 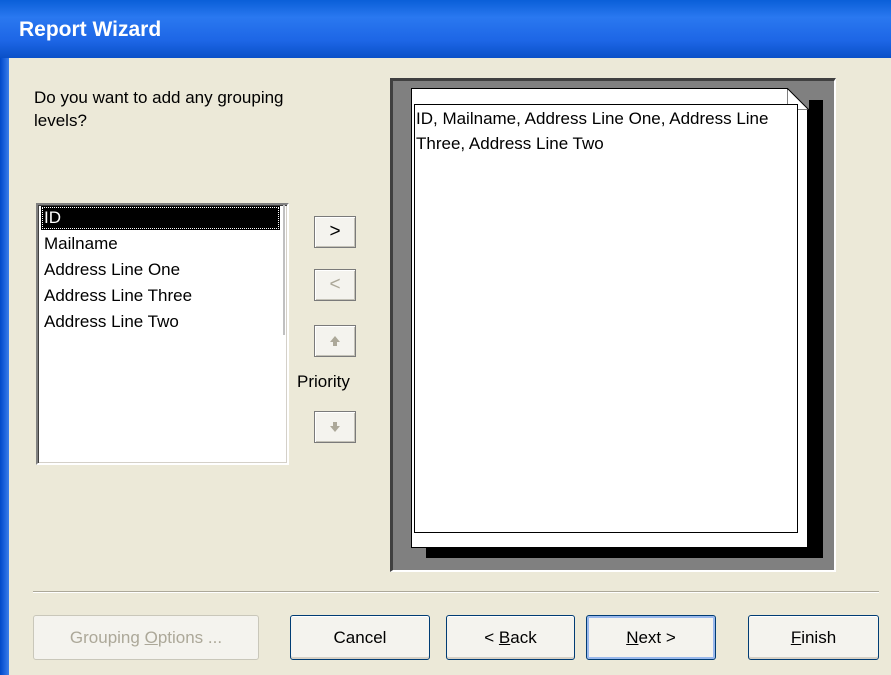 What do you see at coordinates (323, 381) in the screenshot?
I see `priority-label: Priority` at bounding box center [323, 381].